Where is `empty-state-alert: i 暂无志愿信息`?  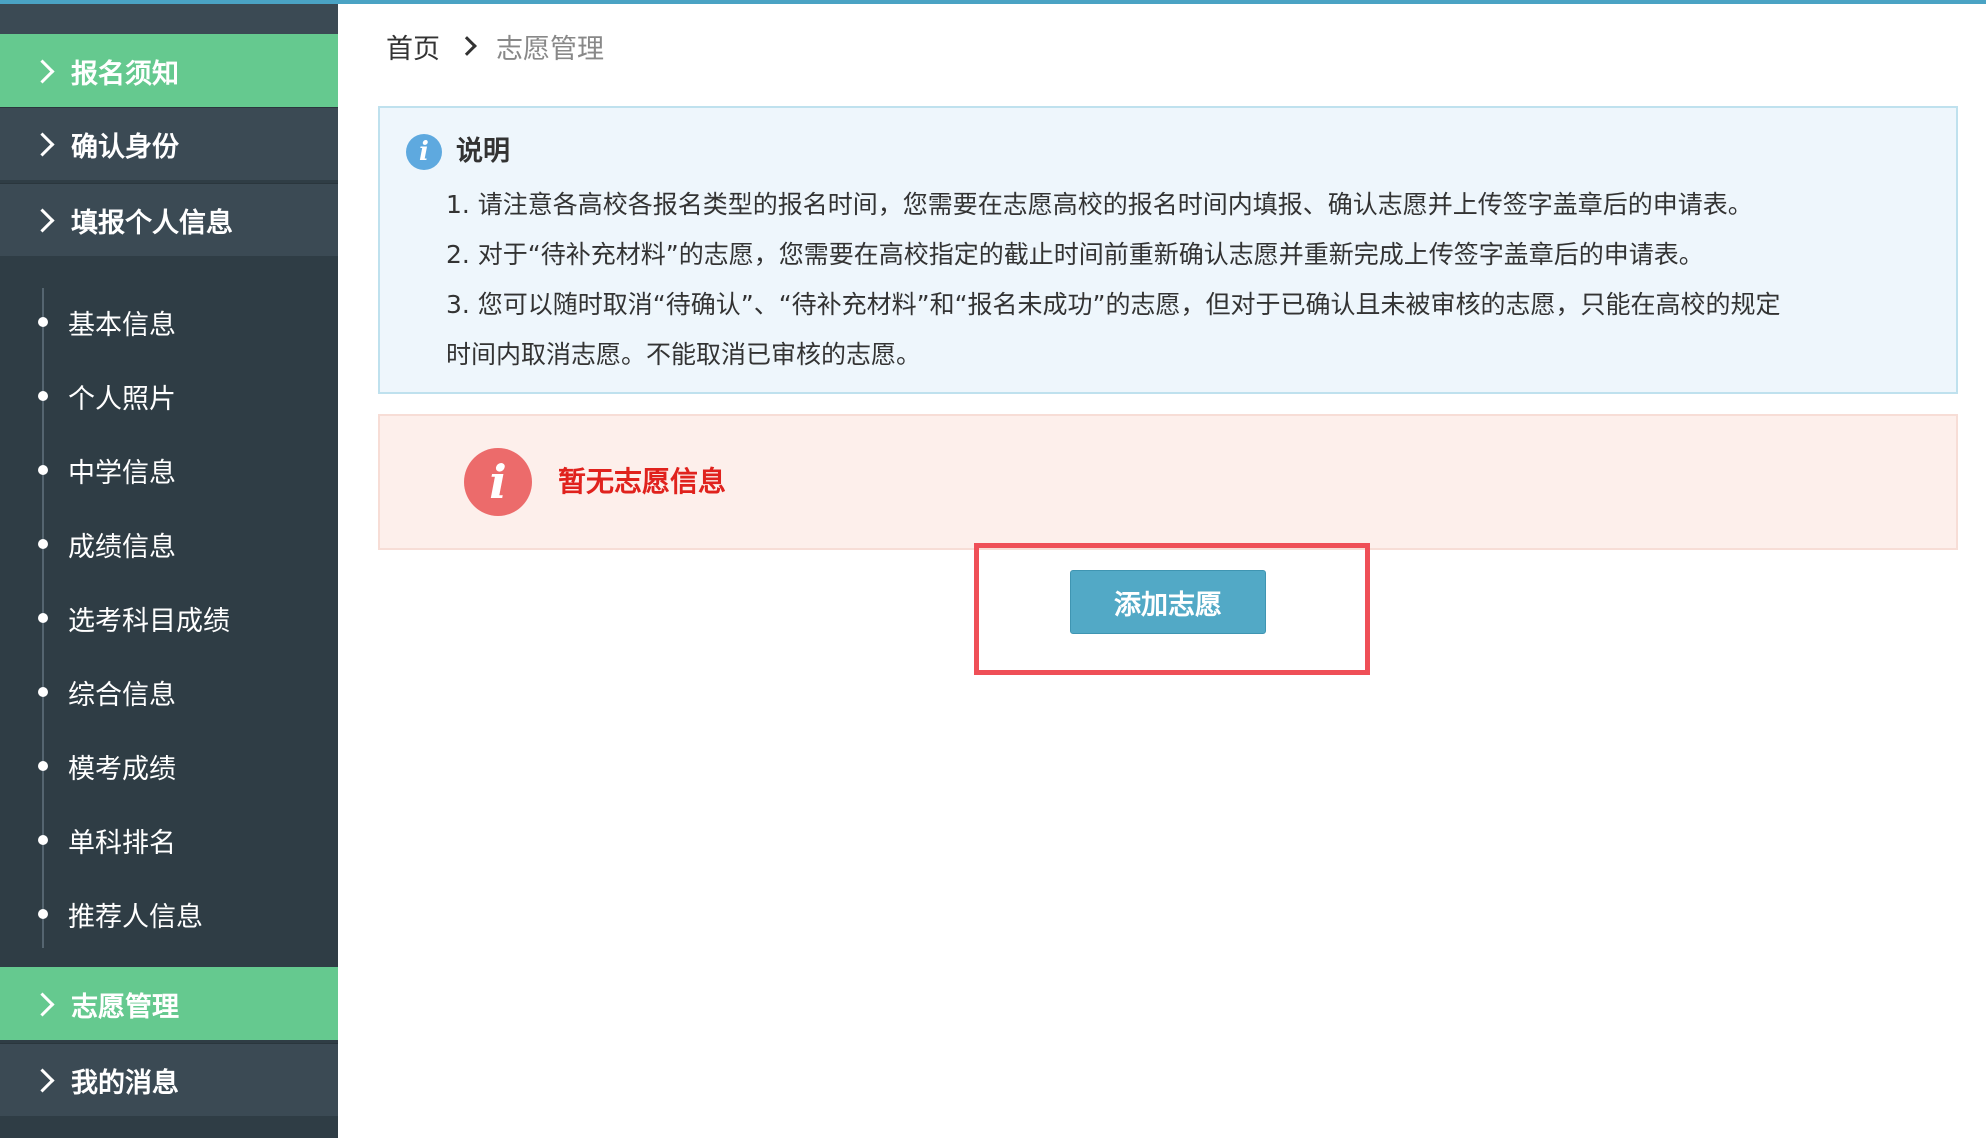 empty-state-alert: i 暂无志愿信息 is located at coordinates (1168, 482).